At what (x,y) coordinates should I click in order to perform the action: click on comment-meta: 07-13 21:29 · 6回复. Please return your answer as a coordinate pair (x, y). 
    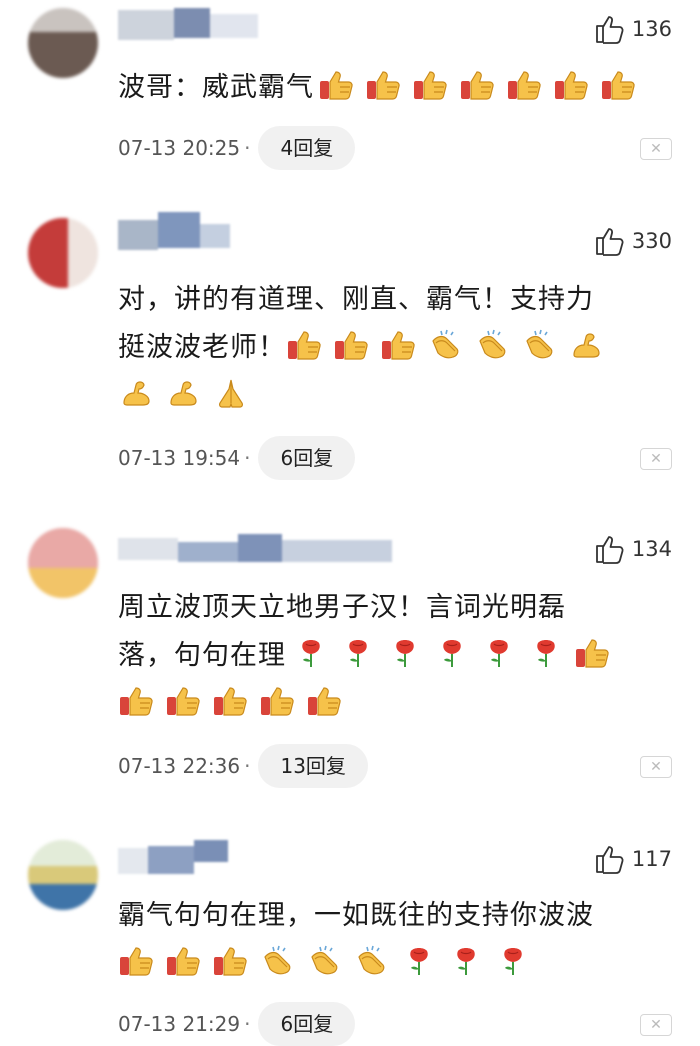
    Looking at the image, I should click on (237, 1024).